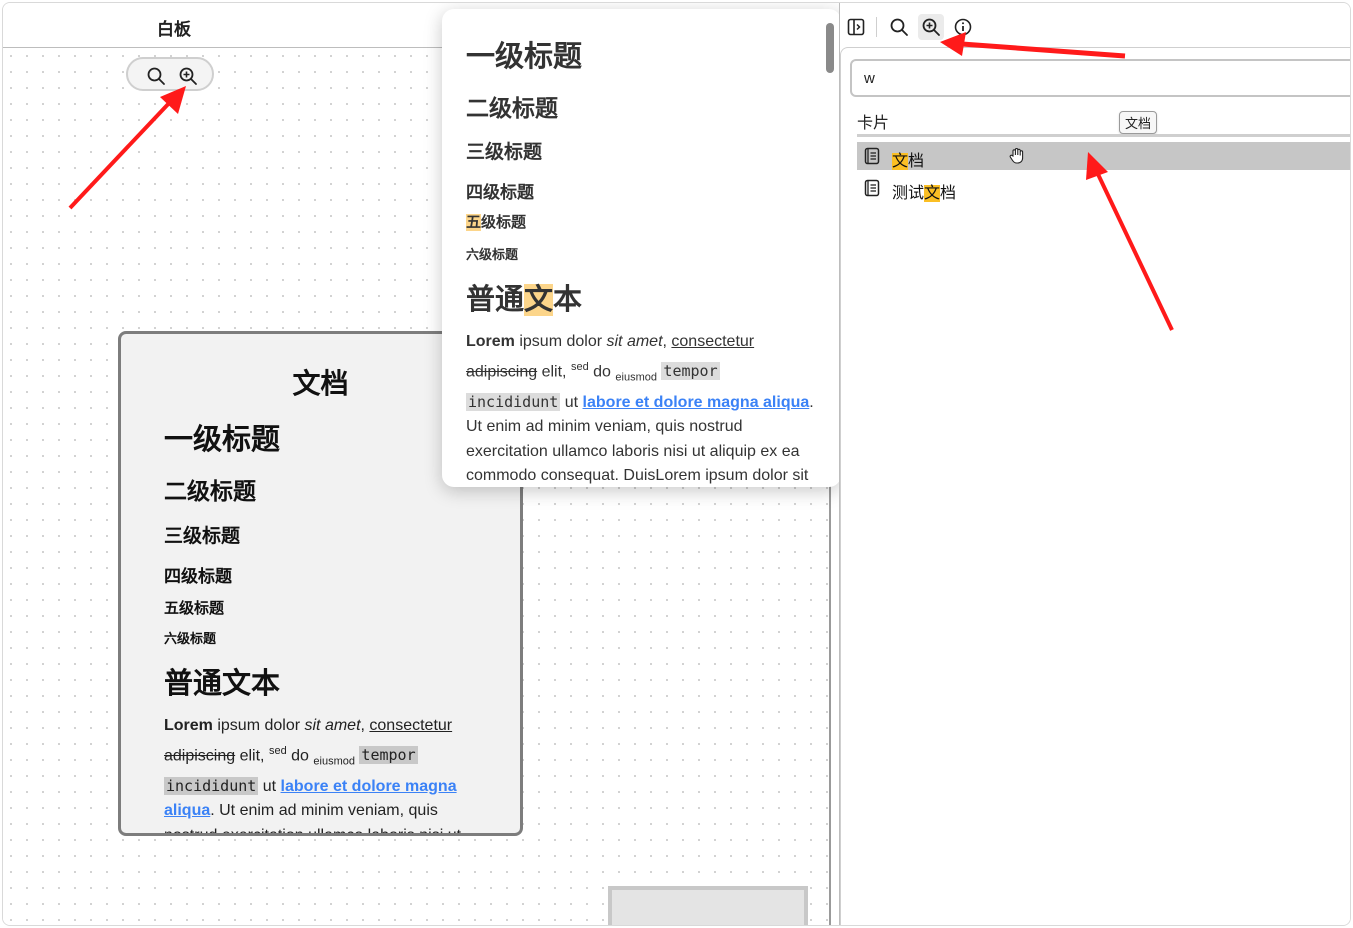 This screenshot has width=1353, height=928. I want to click on preview-heading-1: 一级标题, so click(524, 57).